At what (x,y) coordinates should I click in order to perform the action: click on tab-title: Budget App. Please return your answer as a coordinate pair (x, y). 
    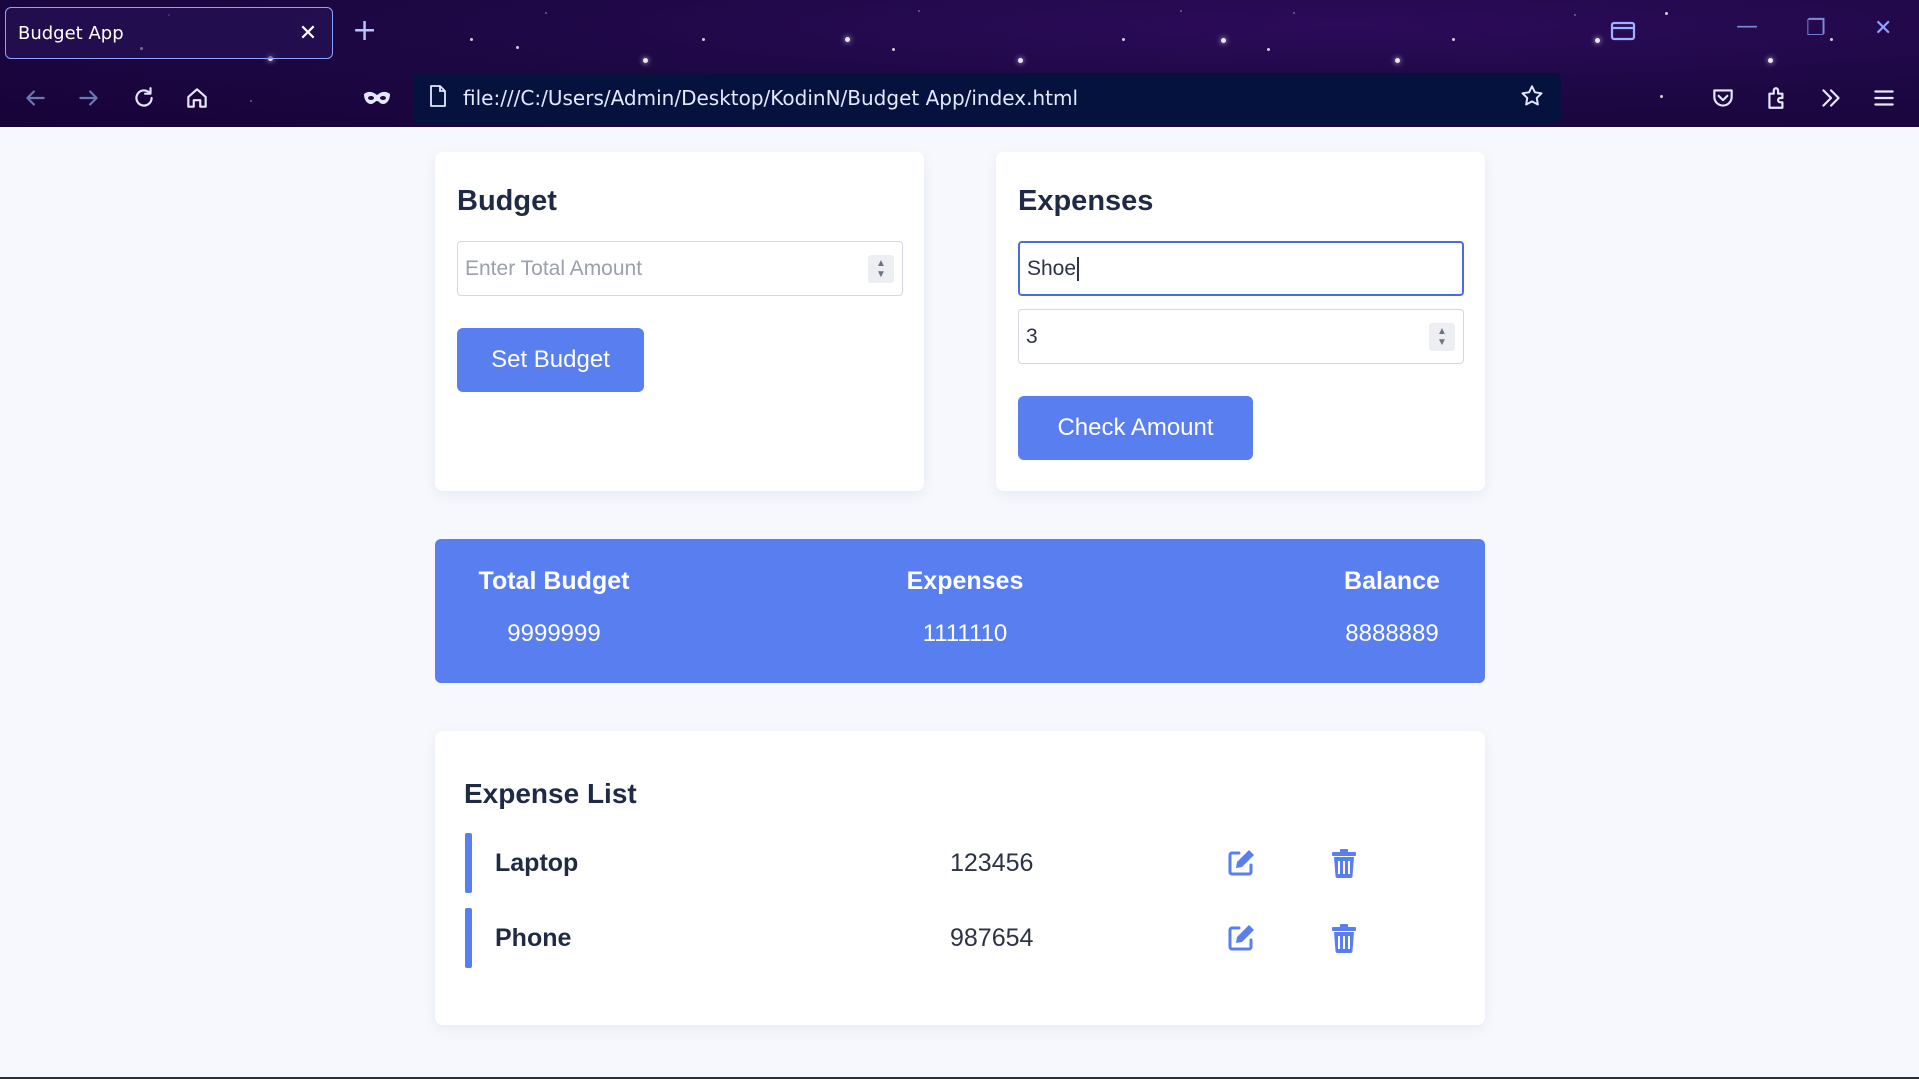
    Looking at the image, I should click on (71, 33).